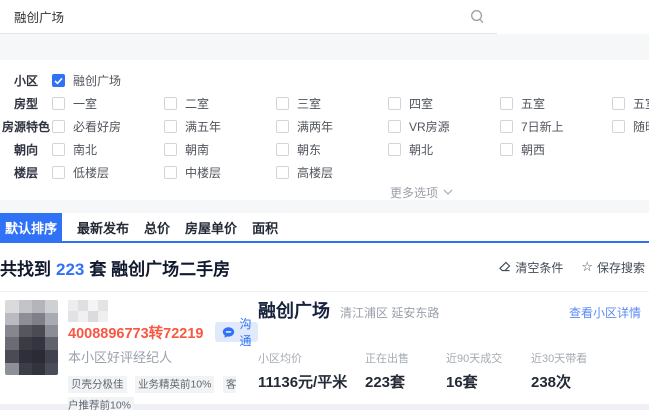 Image resolution: width=649 pixels, height=410 pixels. What do you see at coordinates (115, 267) in the screenshot?
I see `results-title: 共找到 223 套 融创广场二手房` at bounding box center [115, 267].